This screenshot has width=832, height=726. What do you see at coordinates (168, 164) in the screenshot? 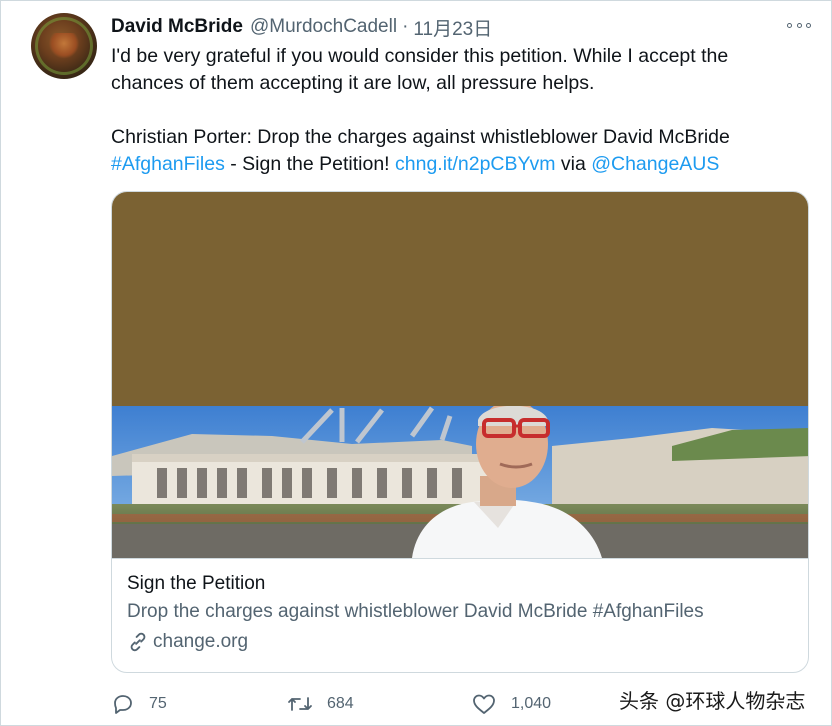
I see `hashtag-link: #AfghanFiles` at bounding box center [168, 164].